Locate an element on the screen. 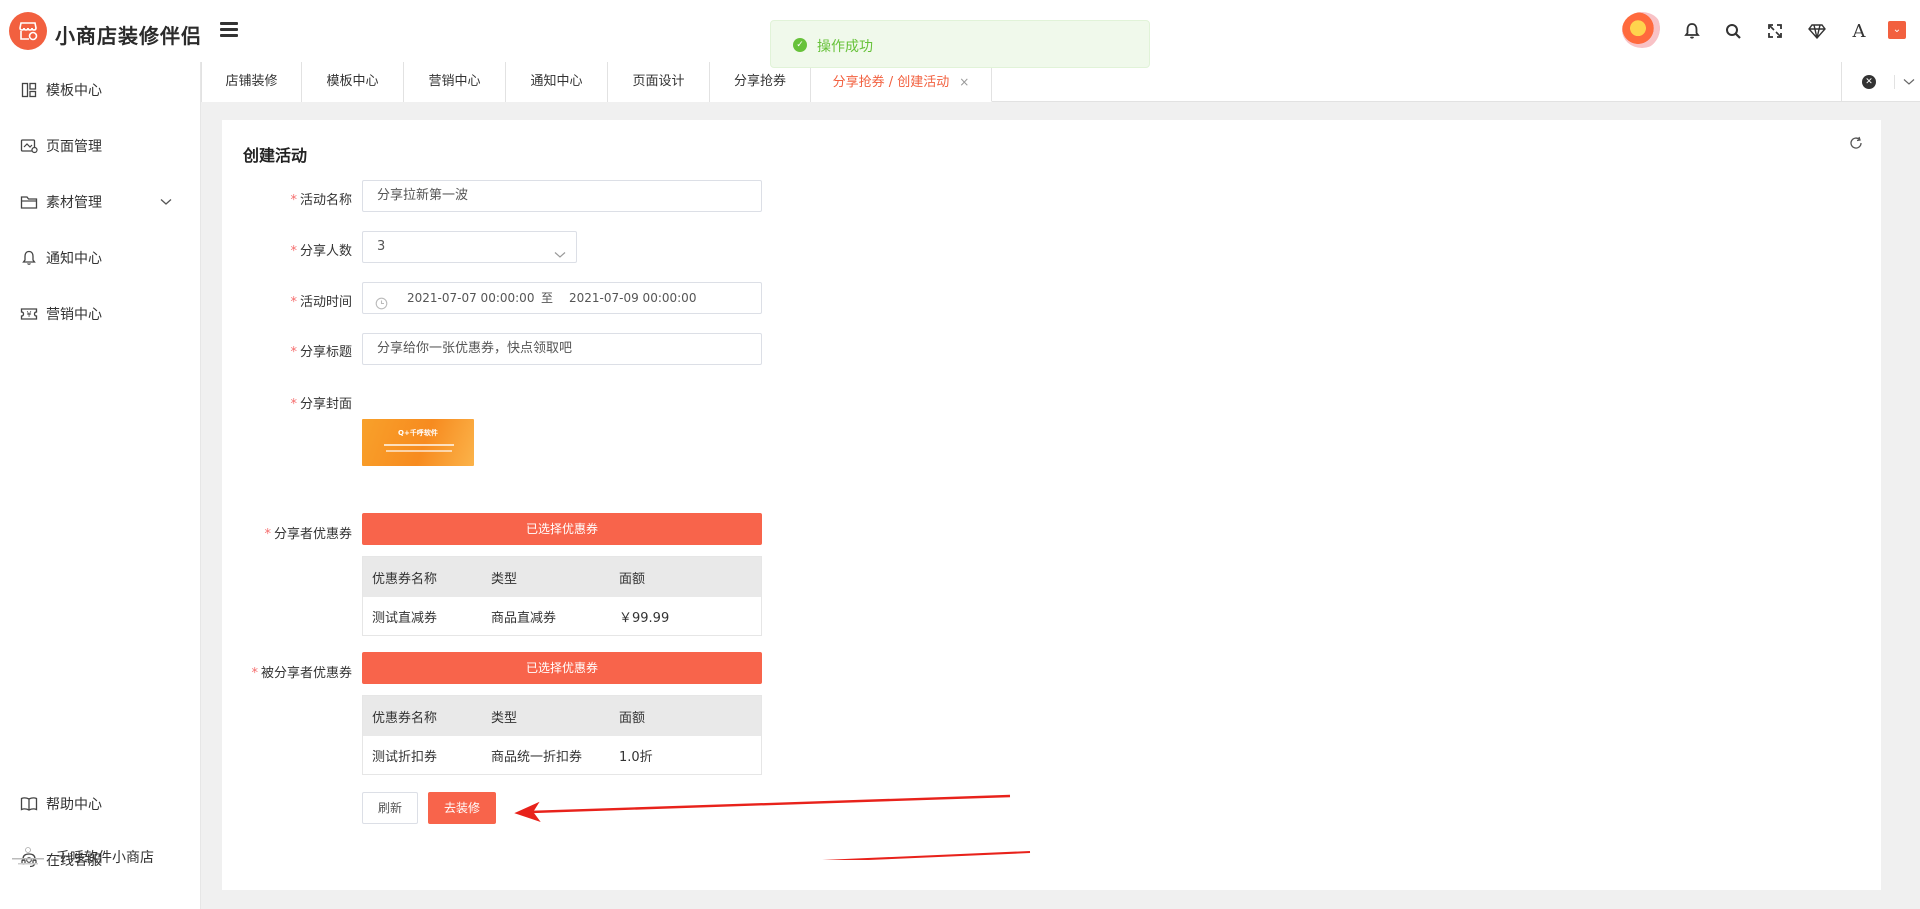  share-cover-image: Q+千呼软件 is located at coordinates (418, 442).